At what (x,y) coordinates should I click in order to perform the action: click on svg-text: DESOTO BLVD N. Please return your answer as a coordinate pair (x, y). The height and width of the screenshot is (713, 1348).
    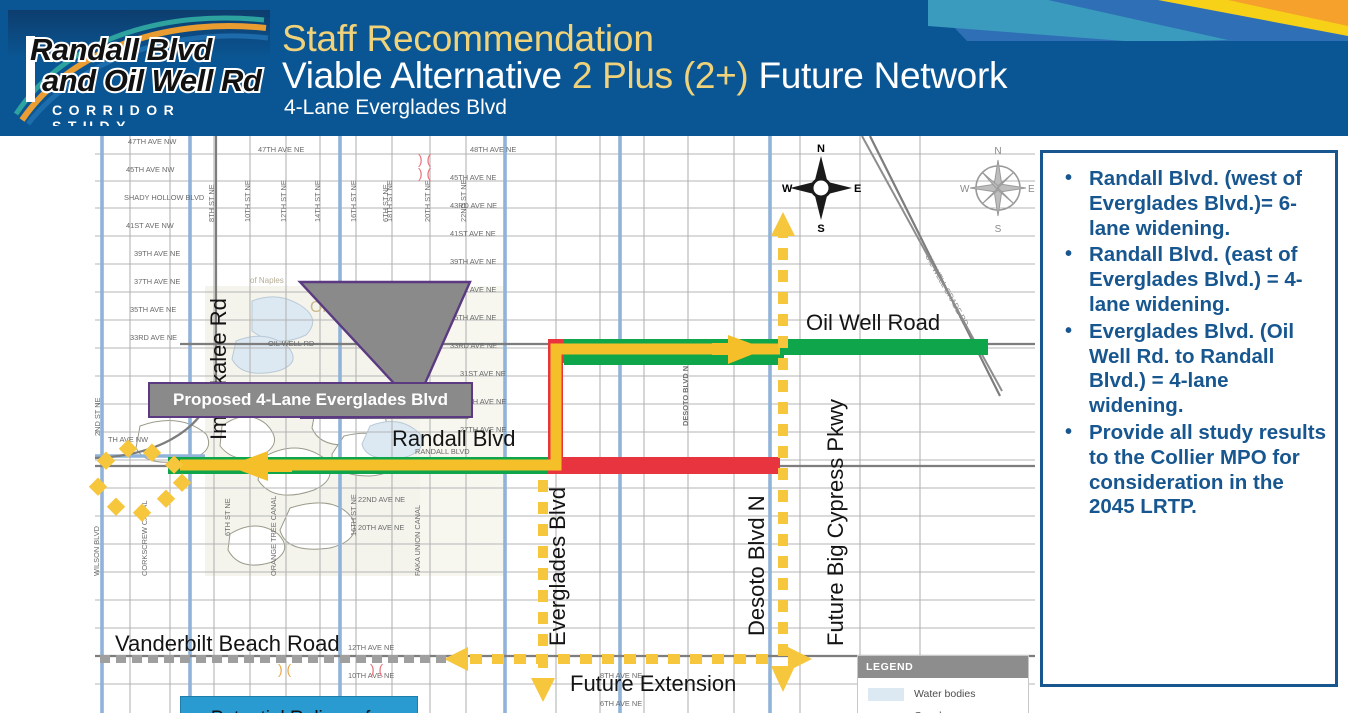
    Looking at the image, I should click on (685, 396).